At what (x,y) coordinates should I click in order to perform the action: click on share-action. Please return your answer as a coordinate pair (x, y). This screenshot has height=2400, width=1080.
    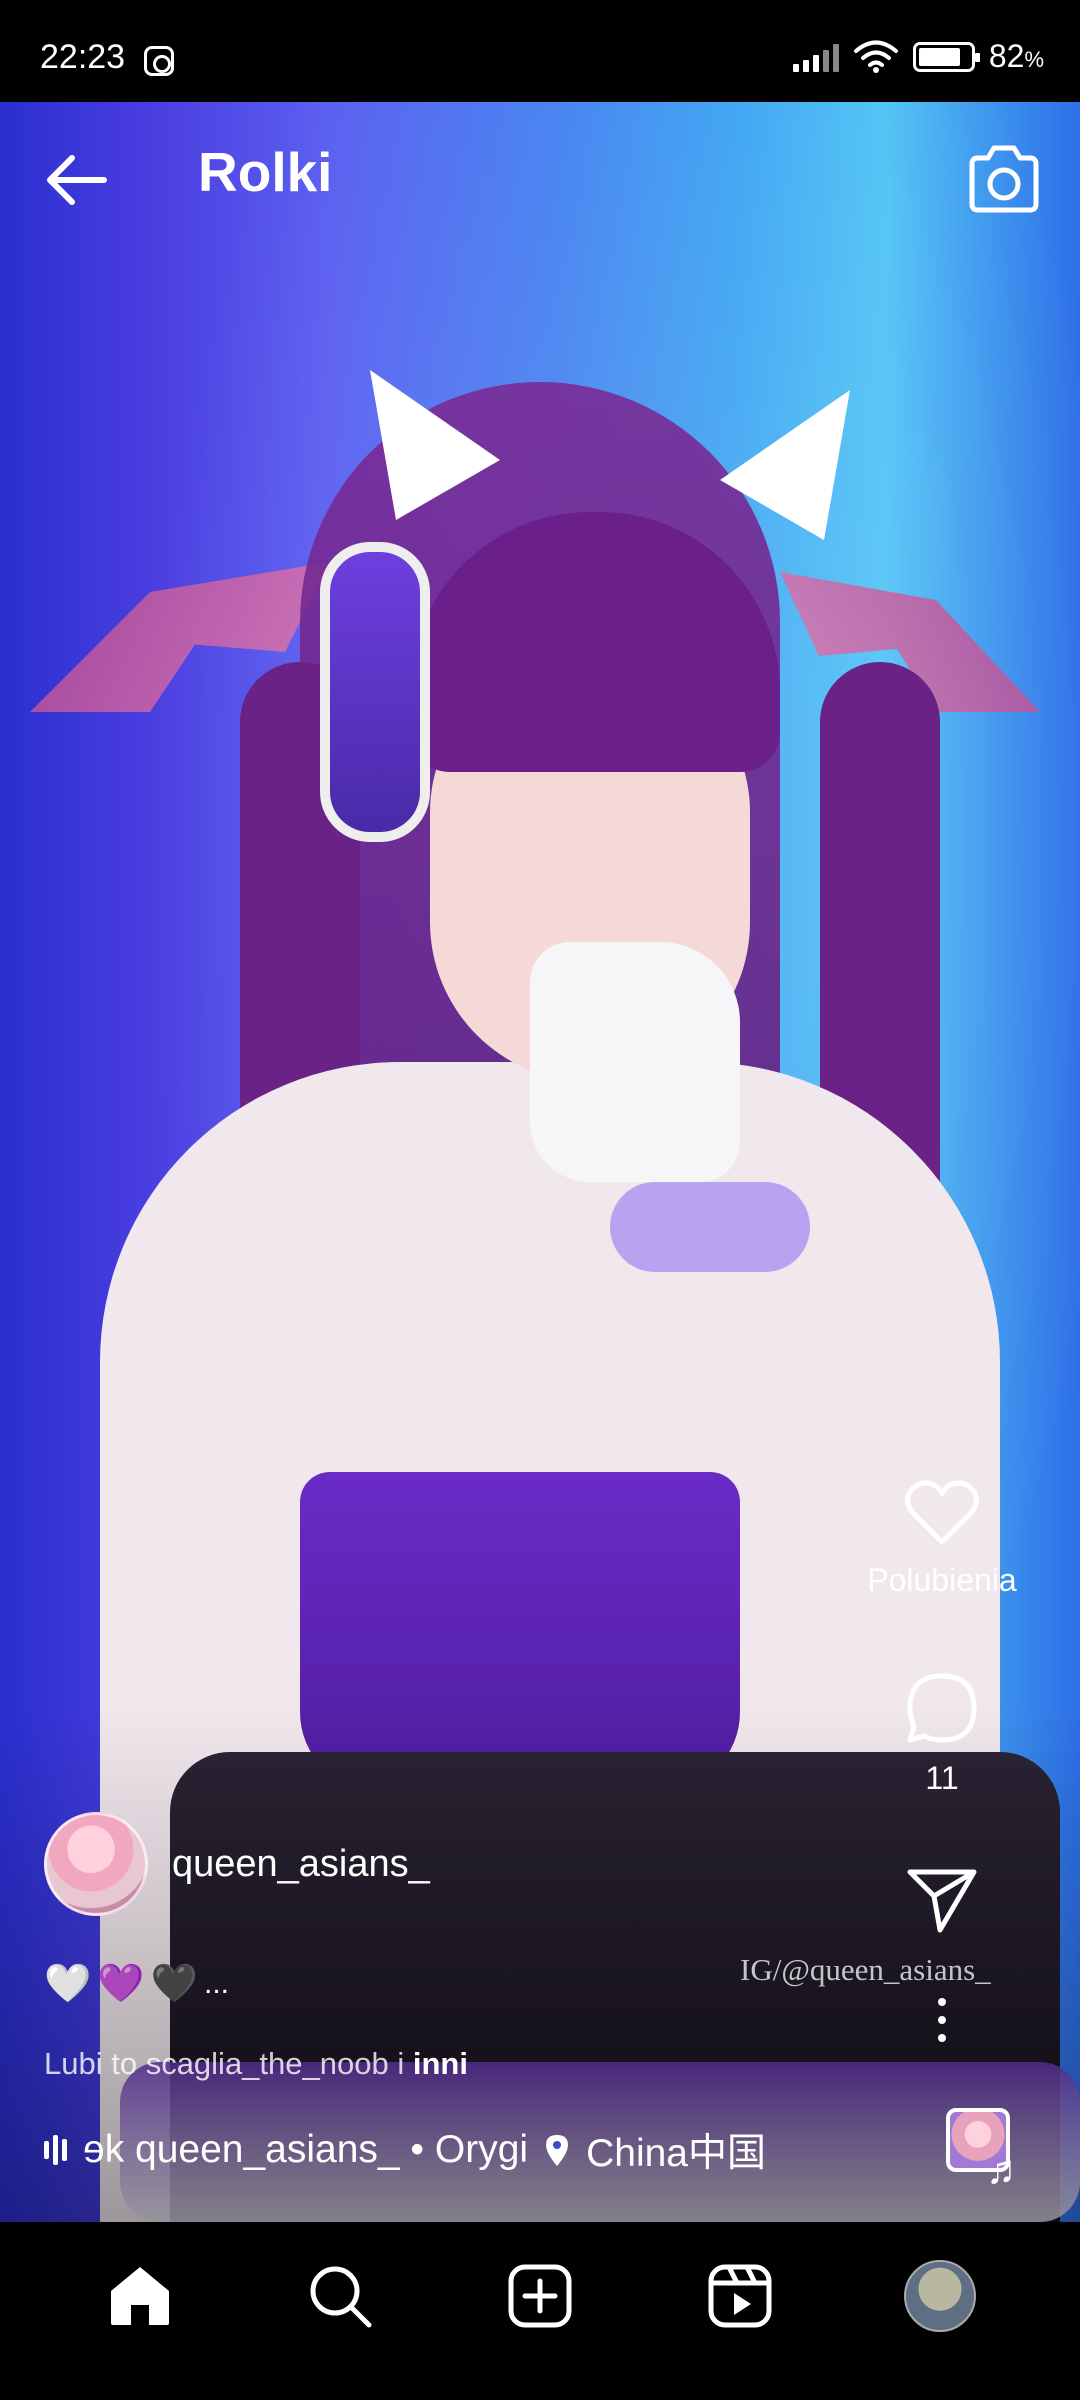
    Looking at the image, I should click on (942, 1900).